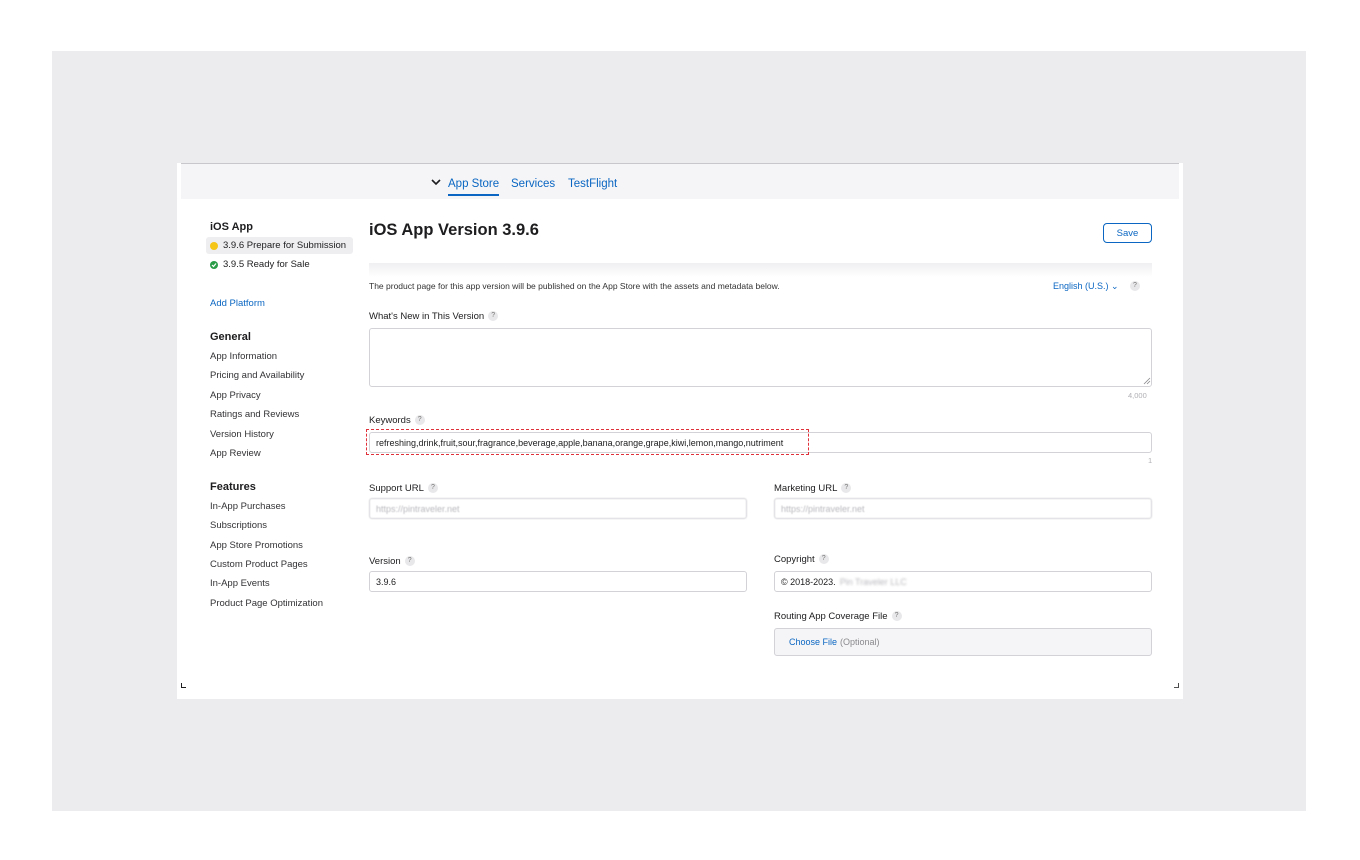 This screenshot has width=1360, height=860. Describe the element at coordinates (254, 414) in the screenshot. I see `sidebar-item-ratings: Ratings and Reviews` at that location.